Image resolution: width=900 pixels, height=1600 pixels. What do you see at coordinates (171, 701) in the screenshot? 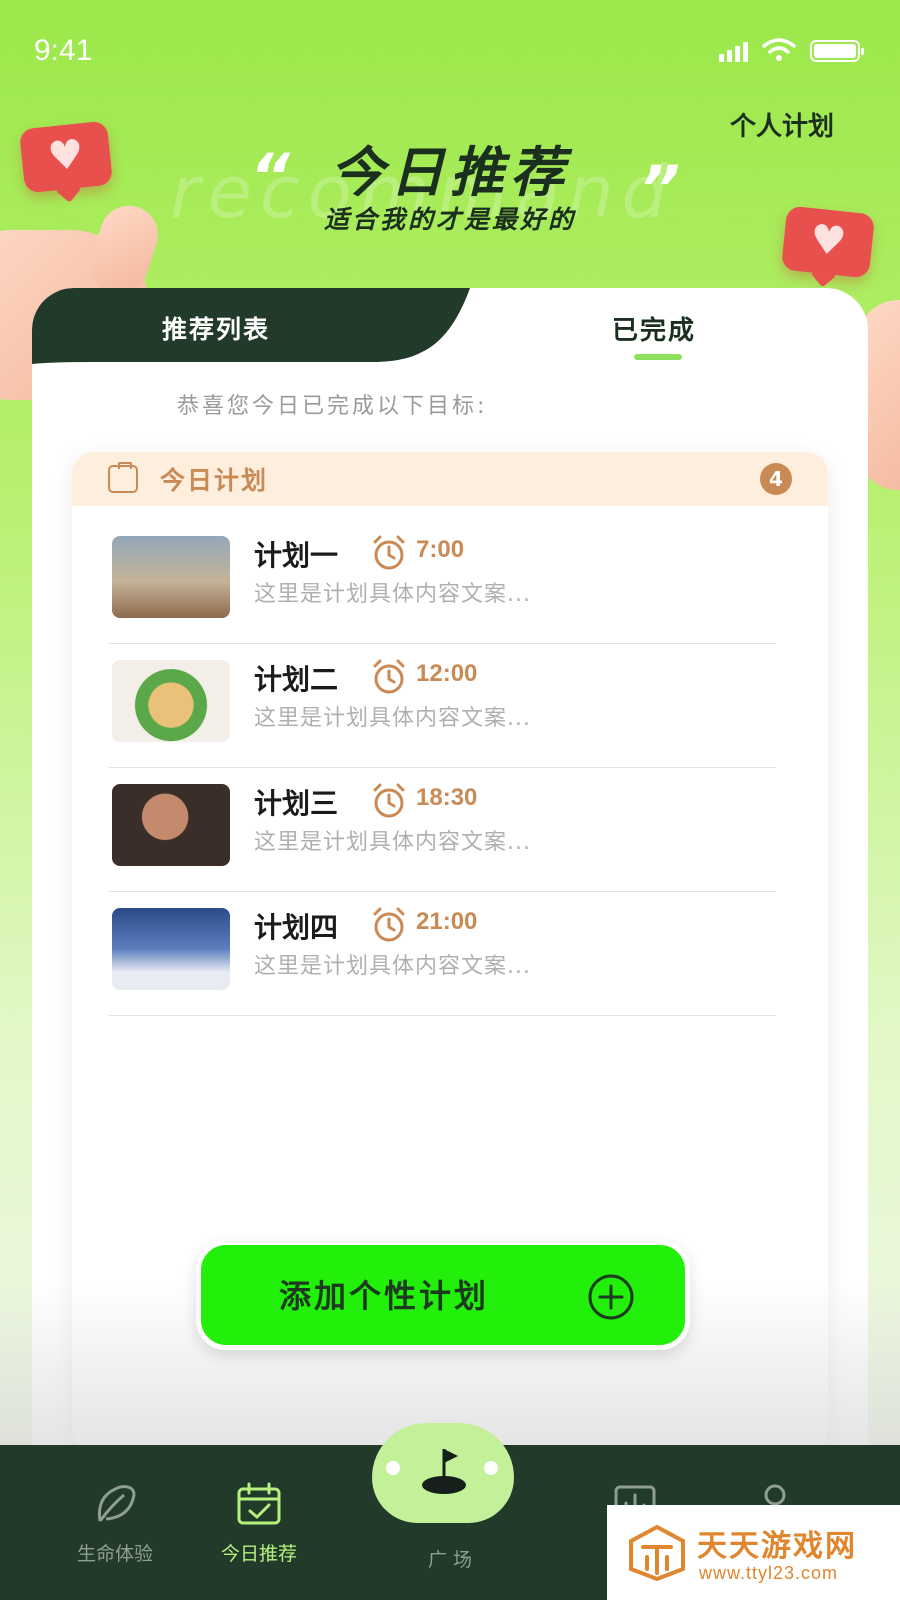
I see `salad-photo` at bounding box center [171, 701].